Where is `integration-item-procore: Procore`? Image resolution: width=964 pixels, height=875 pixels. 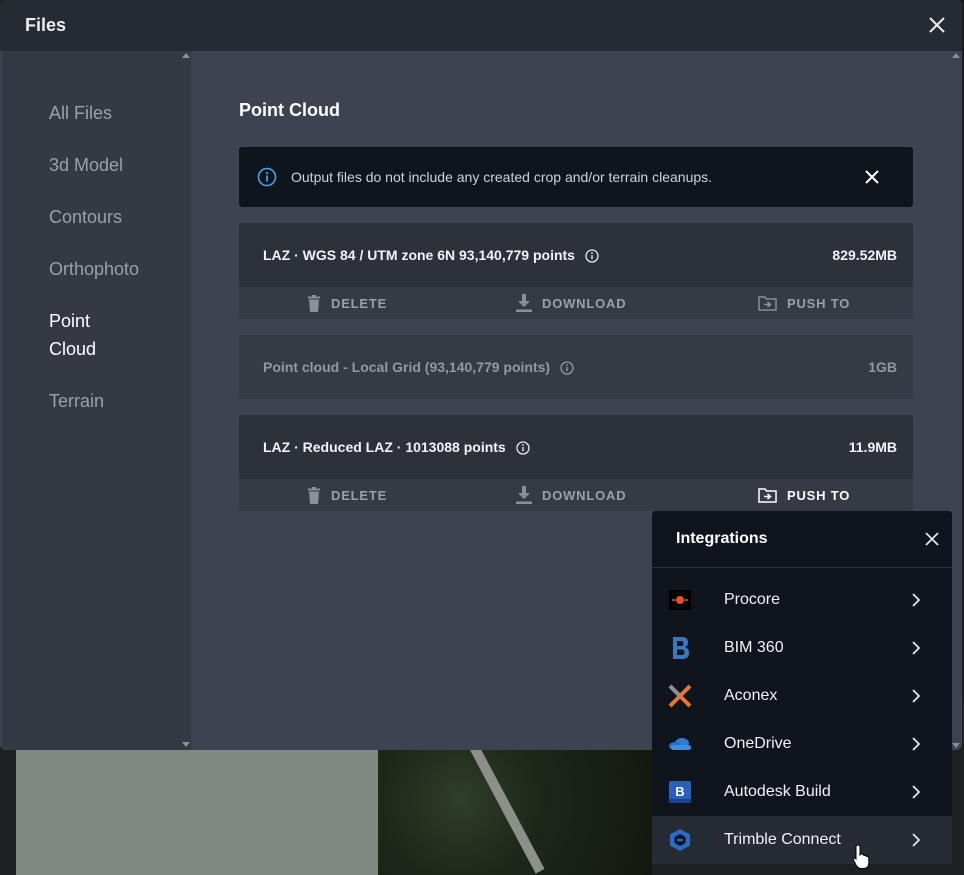 integration-item-procore: Procore is located at coordinates (802, 600).